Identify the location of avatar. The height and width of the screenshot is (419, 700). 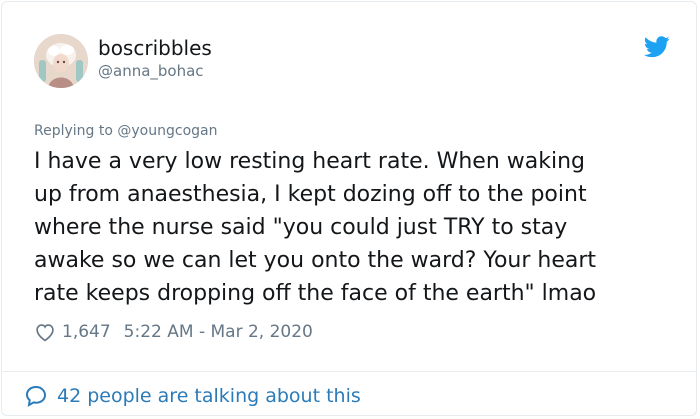
(61, 61).